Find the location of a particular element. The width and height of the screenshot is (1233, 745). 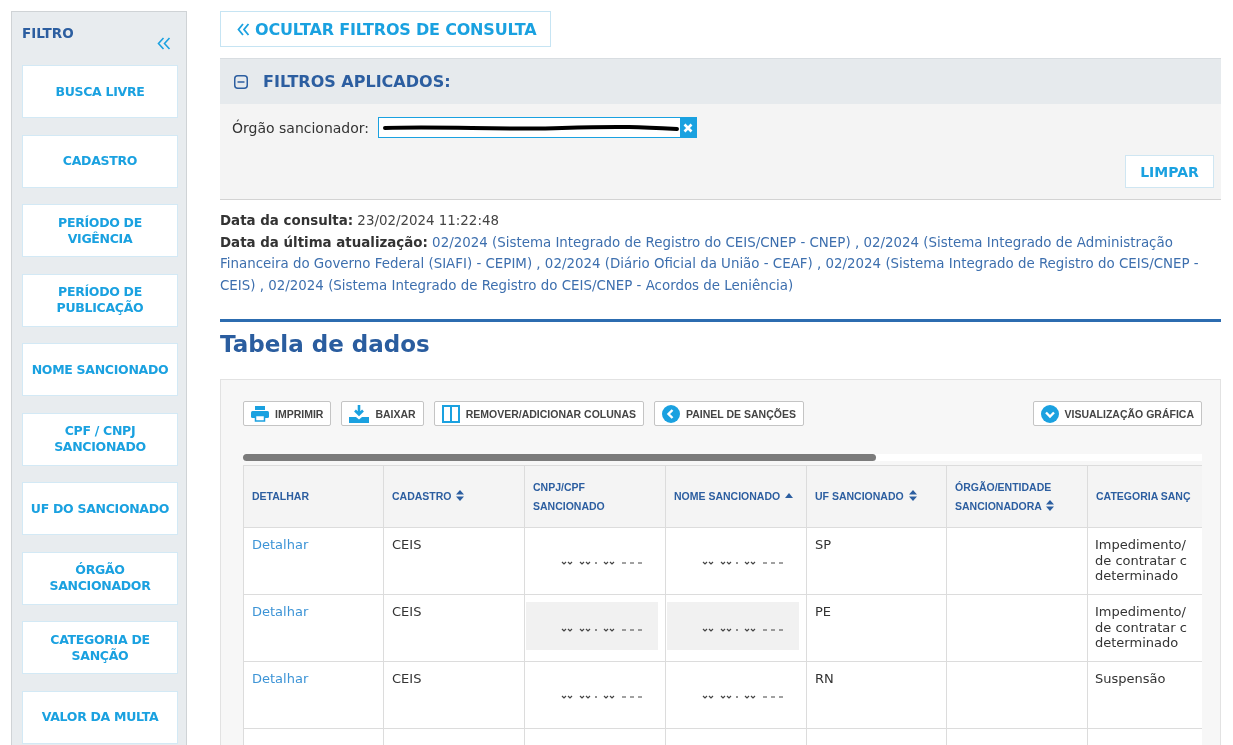

table-cell: SP is located at coordinates (876, 561).